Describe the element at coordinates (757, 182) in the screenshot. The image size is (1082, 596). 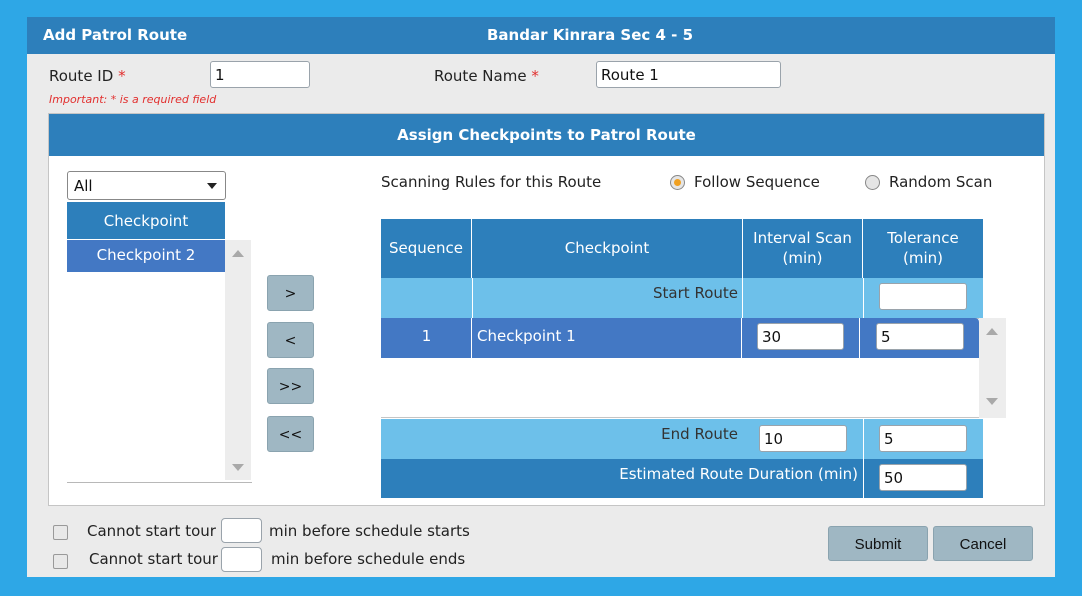
I see `follow-sequence-label: Follow Sequence` at that location.